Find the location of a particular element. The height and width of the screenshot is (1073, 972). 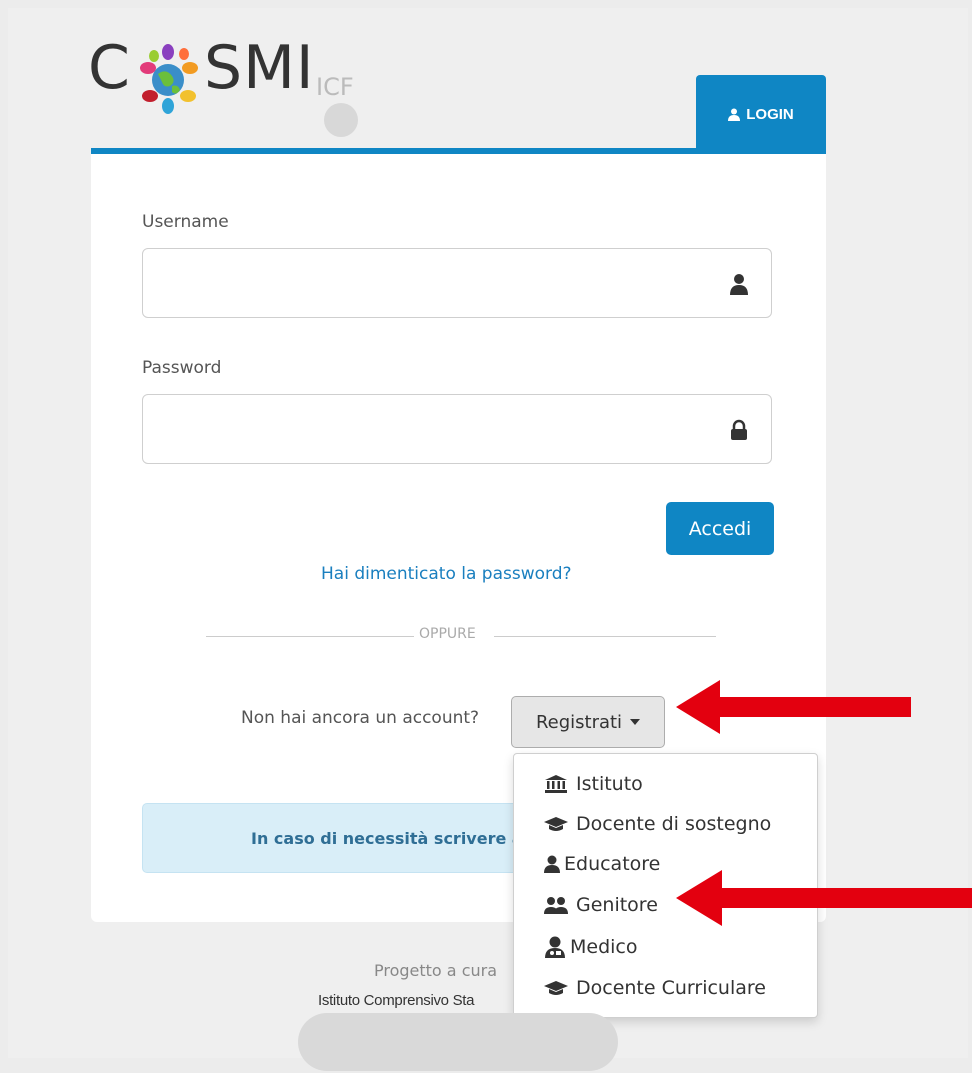

divider-right is located at coordinates (605, 636).